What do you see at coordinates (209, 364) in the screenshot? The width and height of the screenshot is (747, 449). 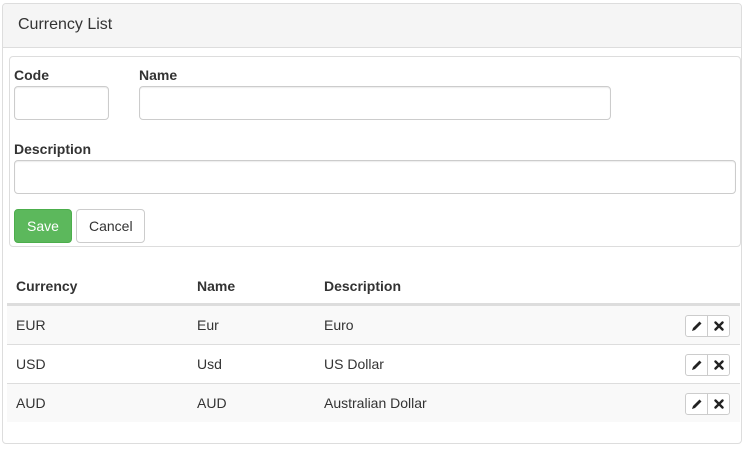 I see `cell-name: Usd` at bounding box center [209, 364].